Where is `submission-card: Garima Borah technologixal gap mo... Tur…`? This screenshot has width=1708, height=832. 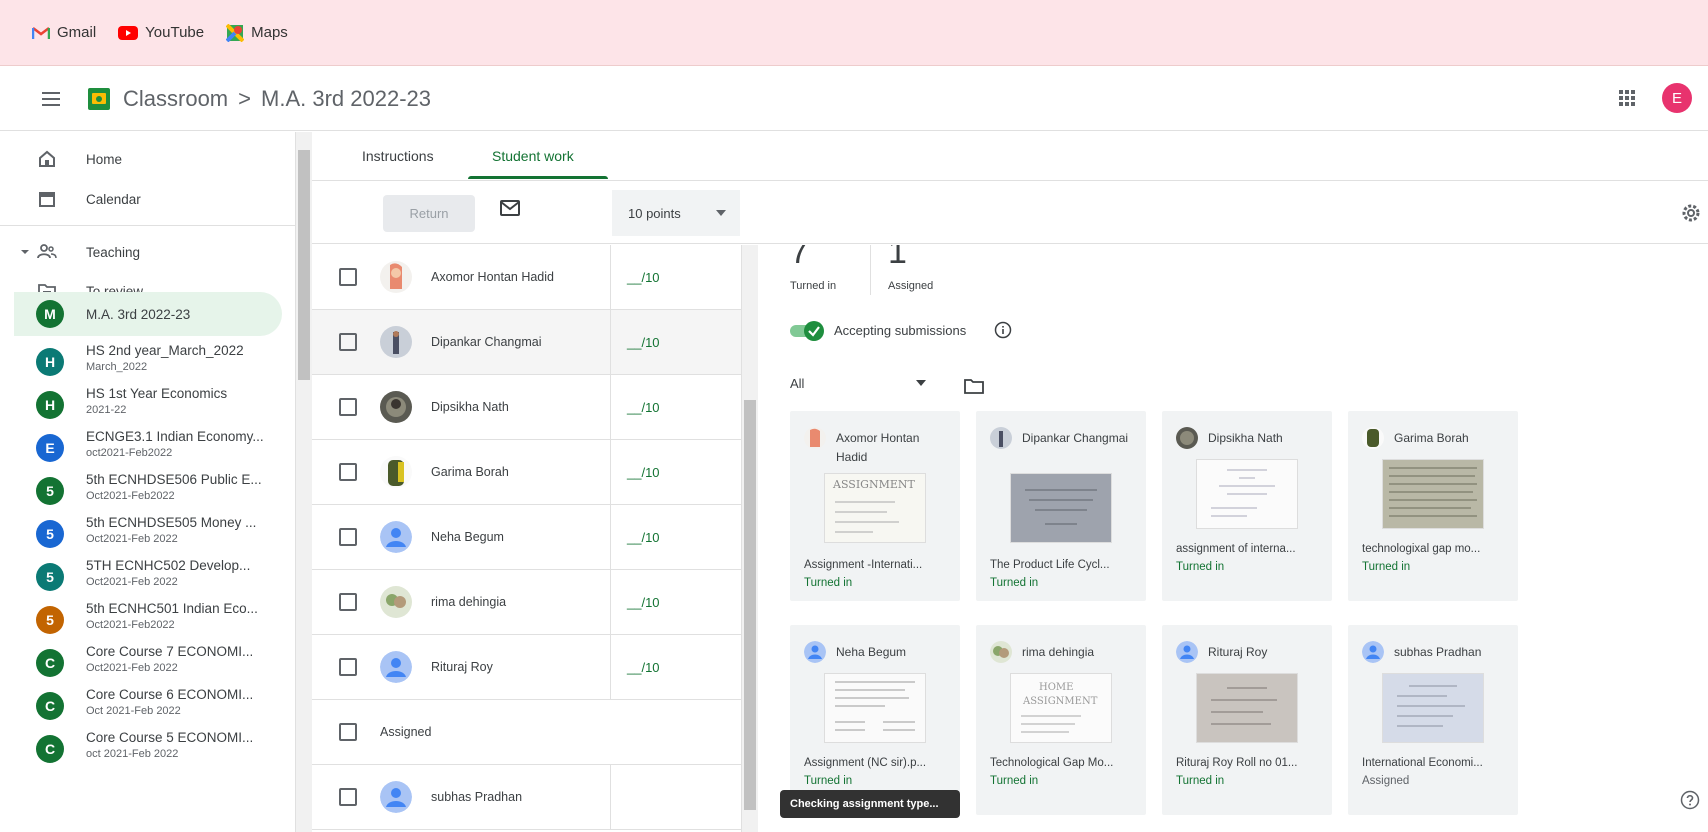 submission-card: Garima Borah technologixal gap mo... Tur… is located at coordinates (1433, 506).